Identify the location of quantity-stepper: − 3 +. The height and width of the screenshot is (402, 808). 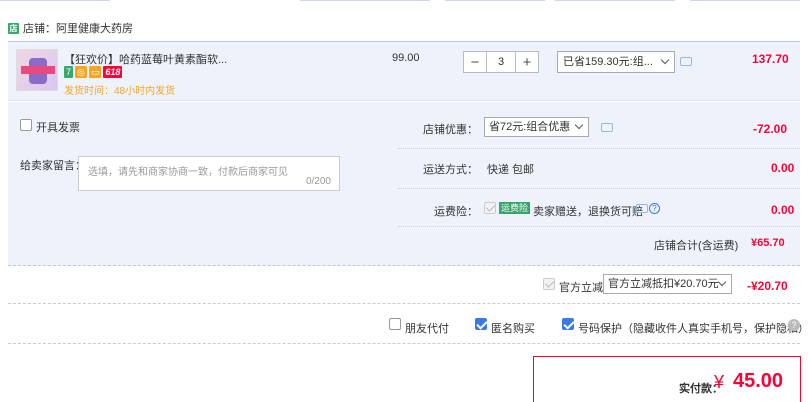
(501, 62).